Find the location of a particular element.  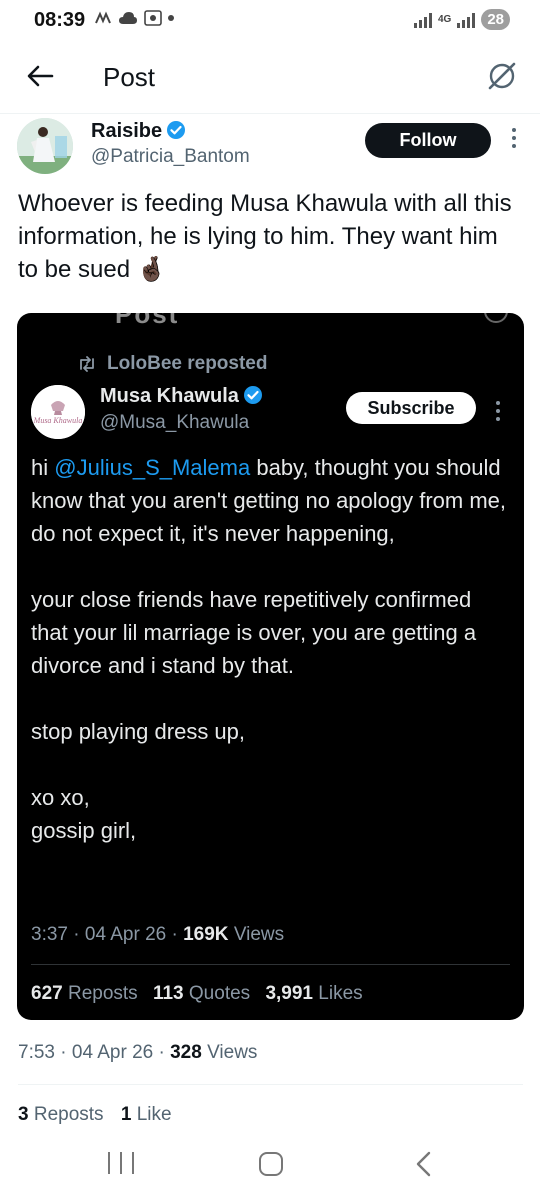

follow-button: Follow is located at coordinates (428, 140).